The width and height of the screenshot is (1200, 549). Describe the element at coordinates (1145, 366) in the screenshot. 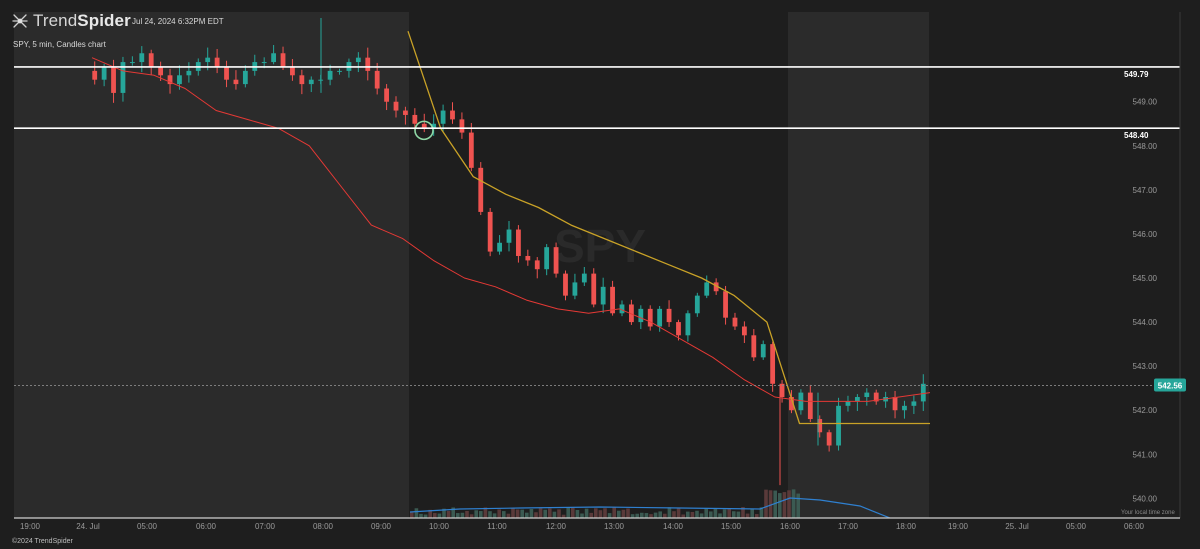

I see `price-tick-label: 543.00` at that location.